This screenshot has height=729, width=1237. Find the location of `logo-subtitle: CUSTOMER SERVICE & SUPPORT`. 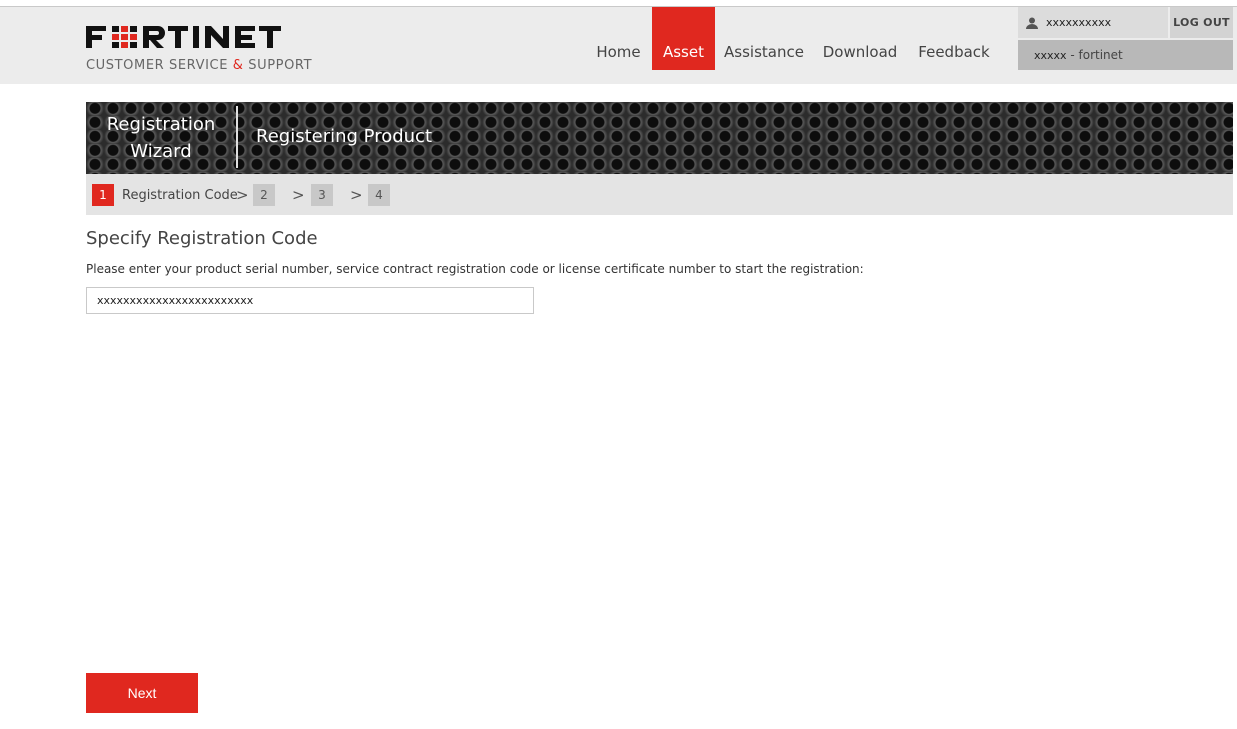

logo-subtitle: CUSTOMER SERVICE & SUPPORT is located at coordinates (199, 65).